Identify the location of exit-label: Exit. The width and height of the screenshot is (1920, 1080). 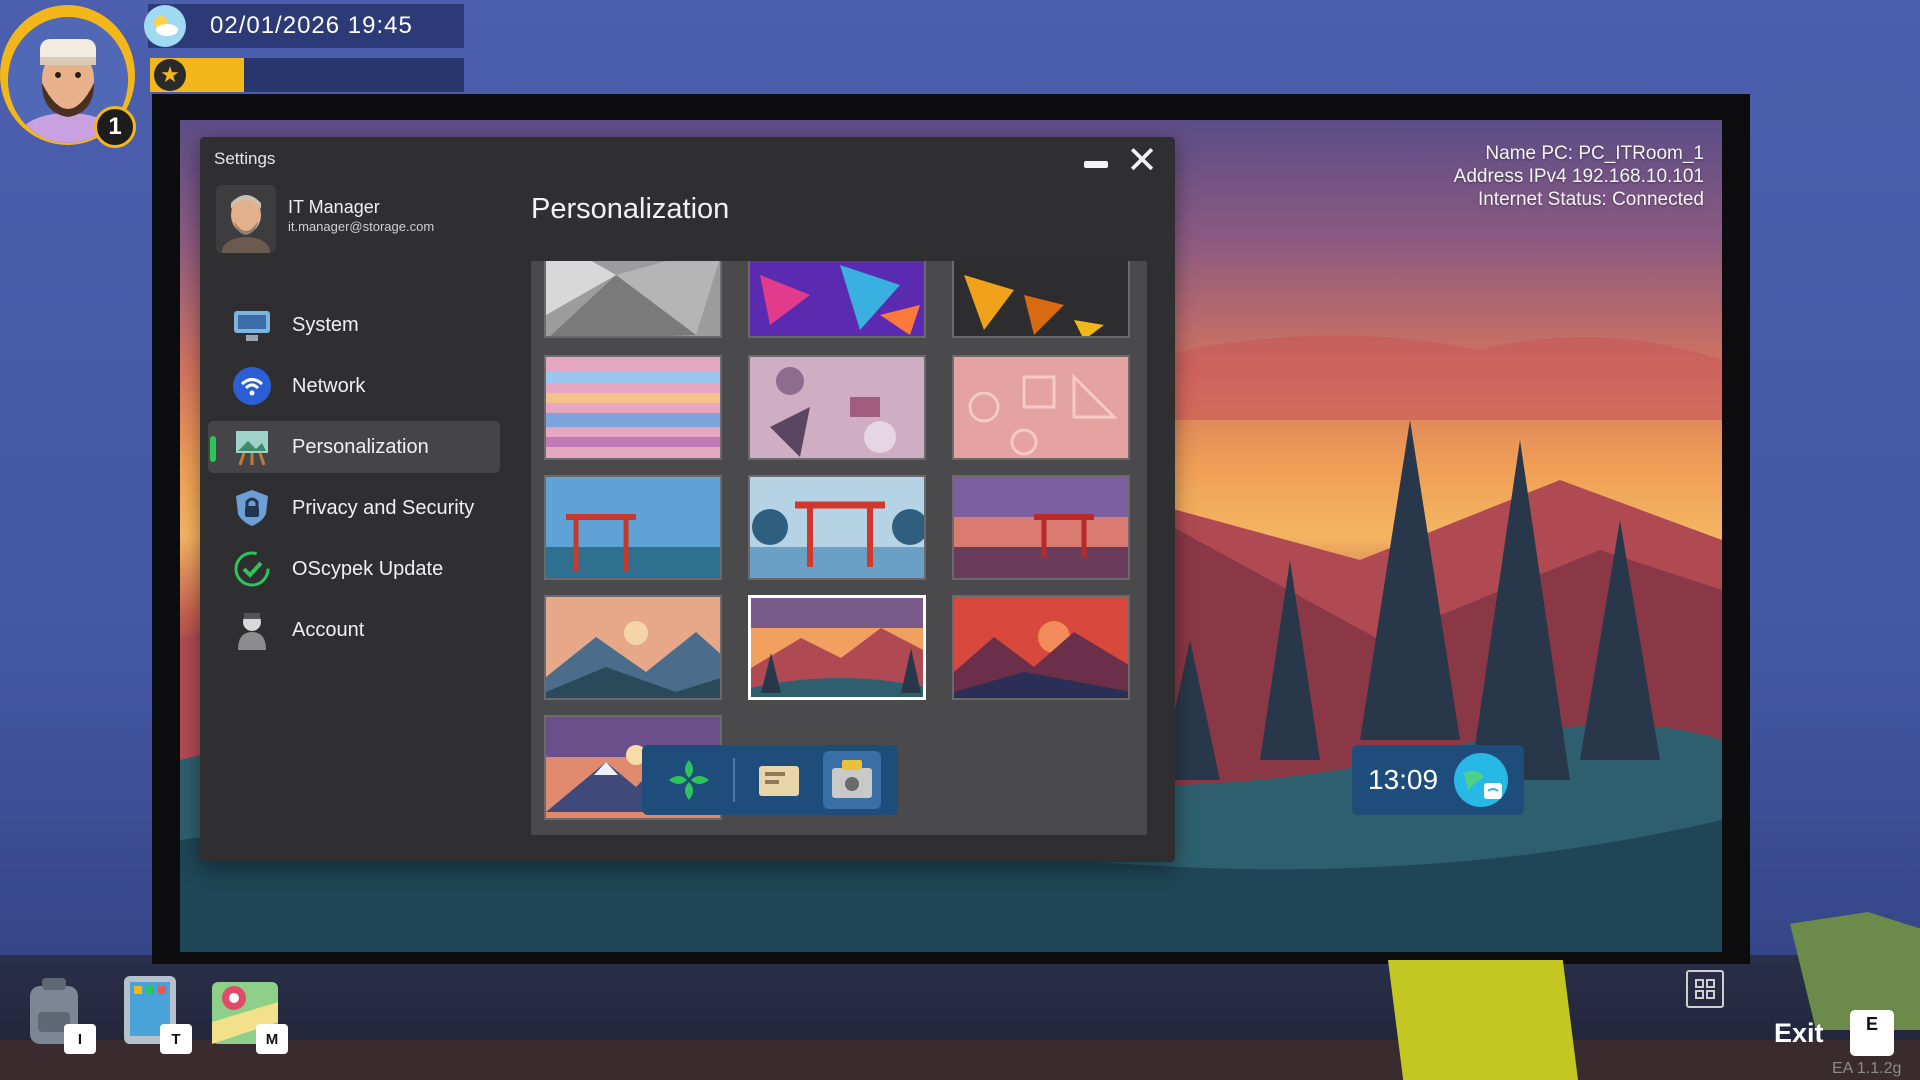
(1799, 1033).